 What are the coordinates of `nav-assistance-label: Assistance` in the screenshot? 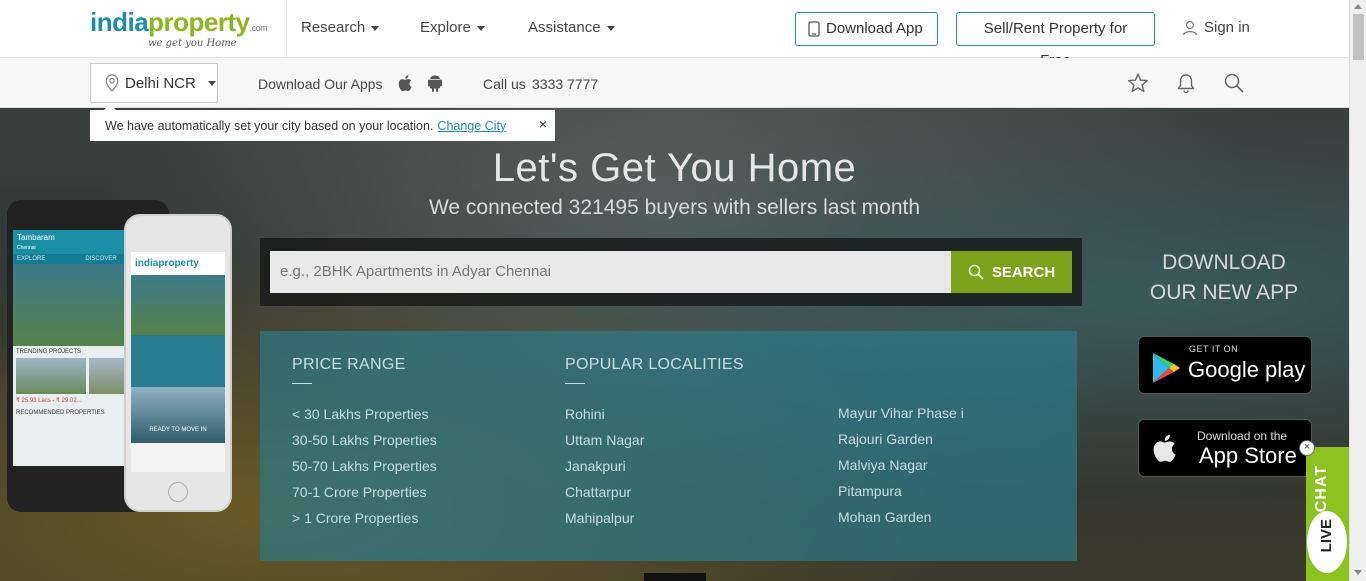 It's located at (564, 27).